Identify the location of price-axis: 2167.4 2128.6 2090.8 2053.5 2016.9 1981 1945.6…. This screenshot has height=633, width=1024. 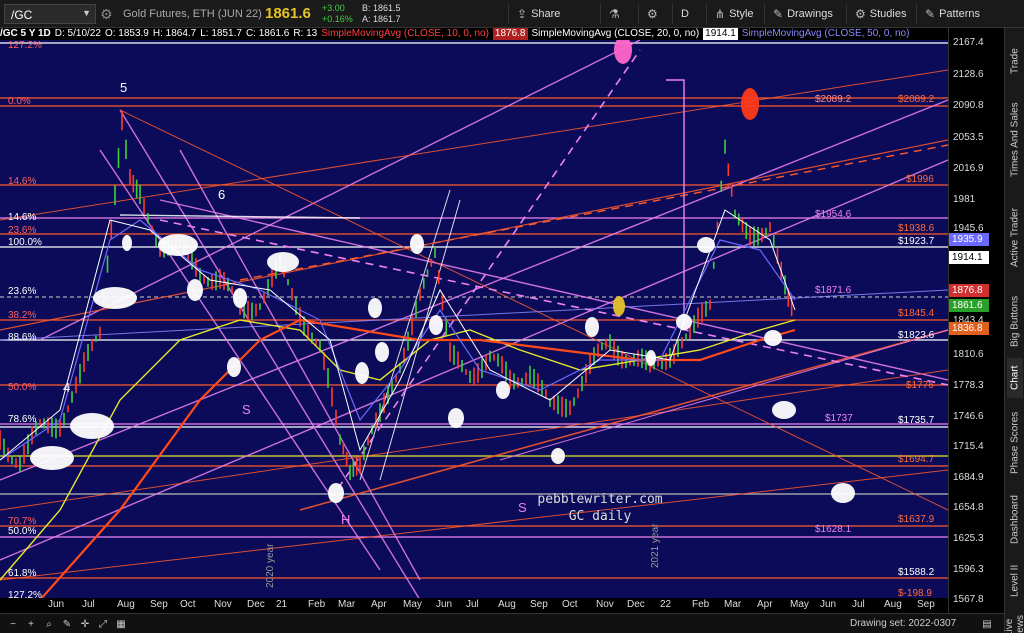
(976, 320).